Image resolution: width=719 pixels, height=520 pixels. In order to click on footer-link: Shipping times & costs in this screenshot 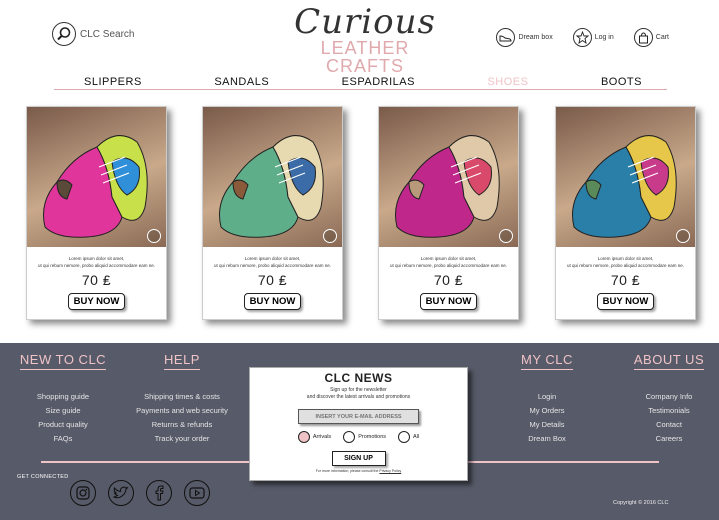, I will do `click(182, 397)`.